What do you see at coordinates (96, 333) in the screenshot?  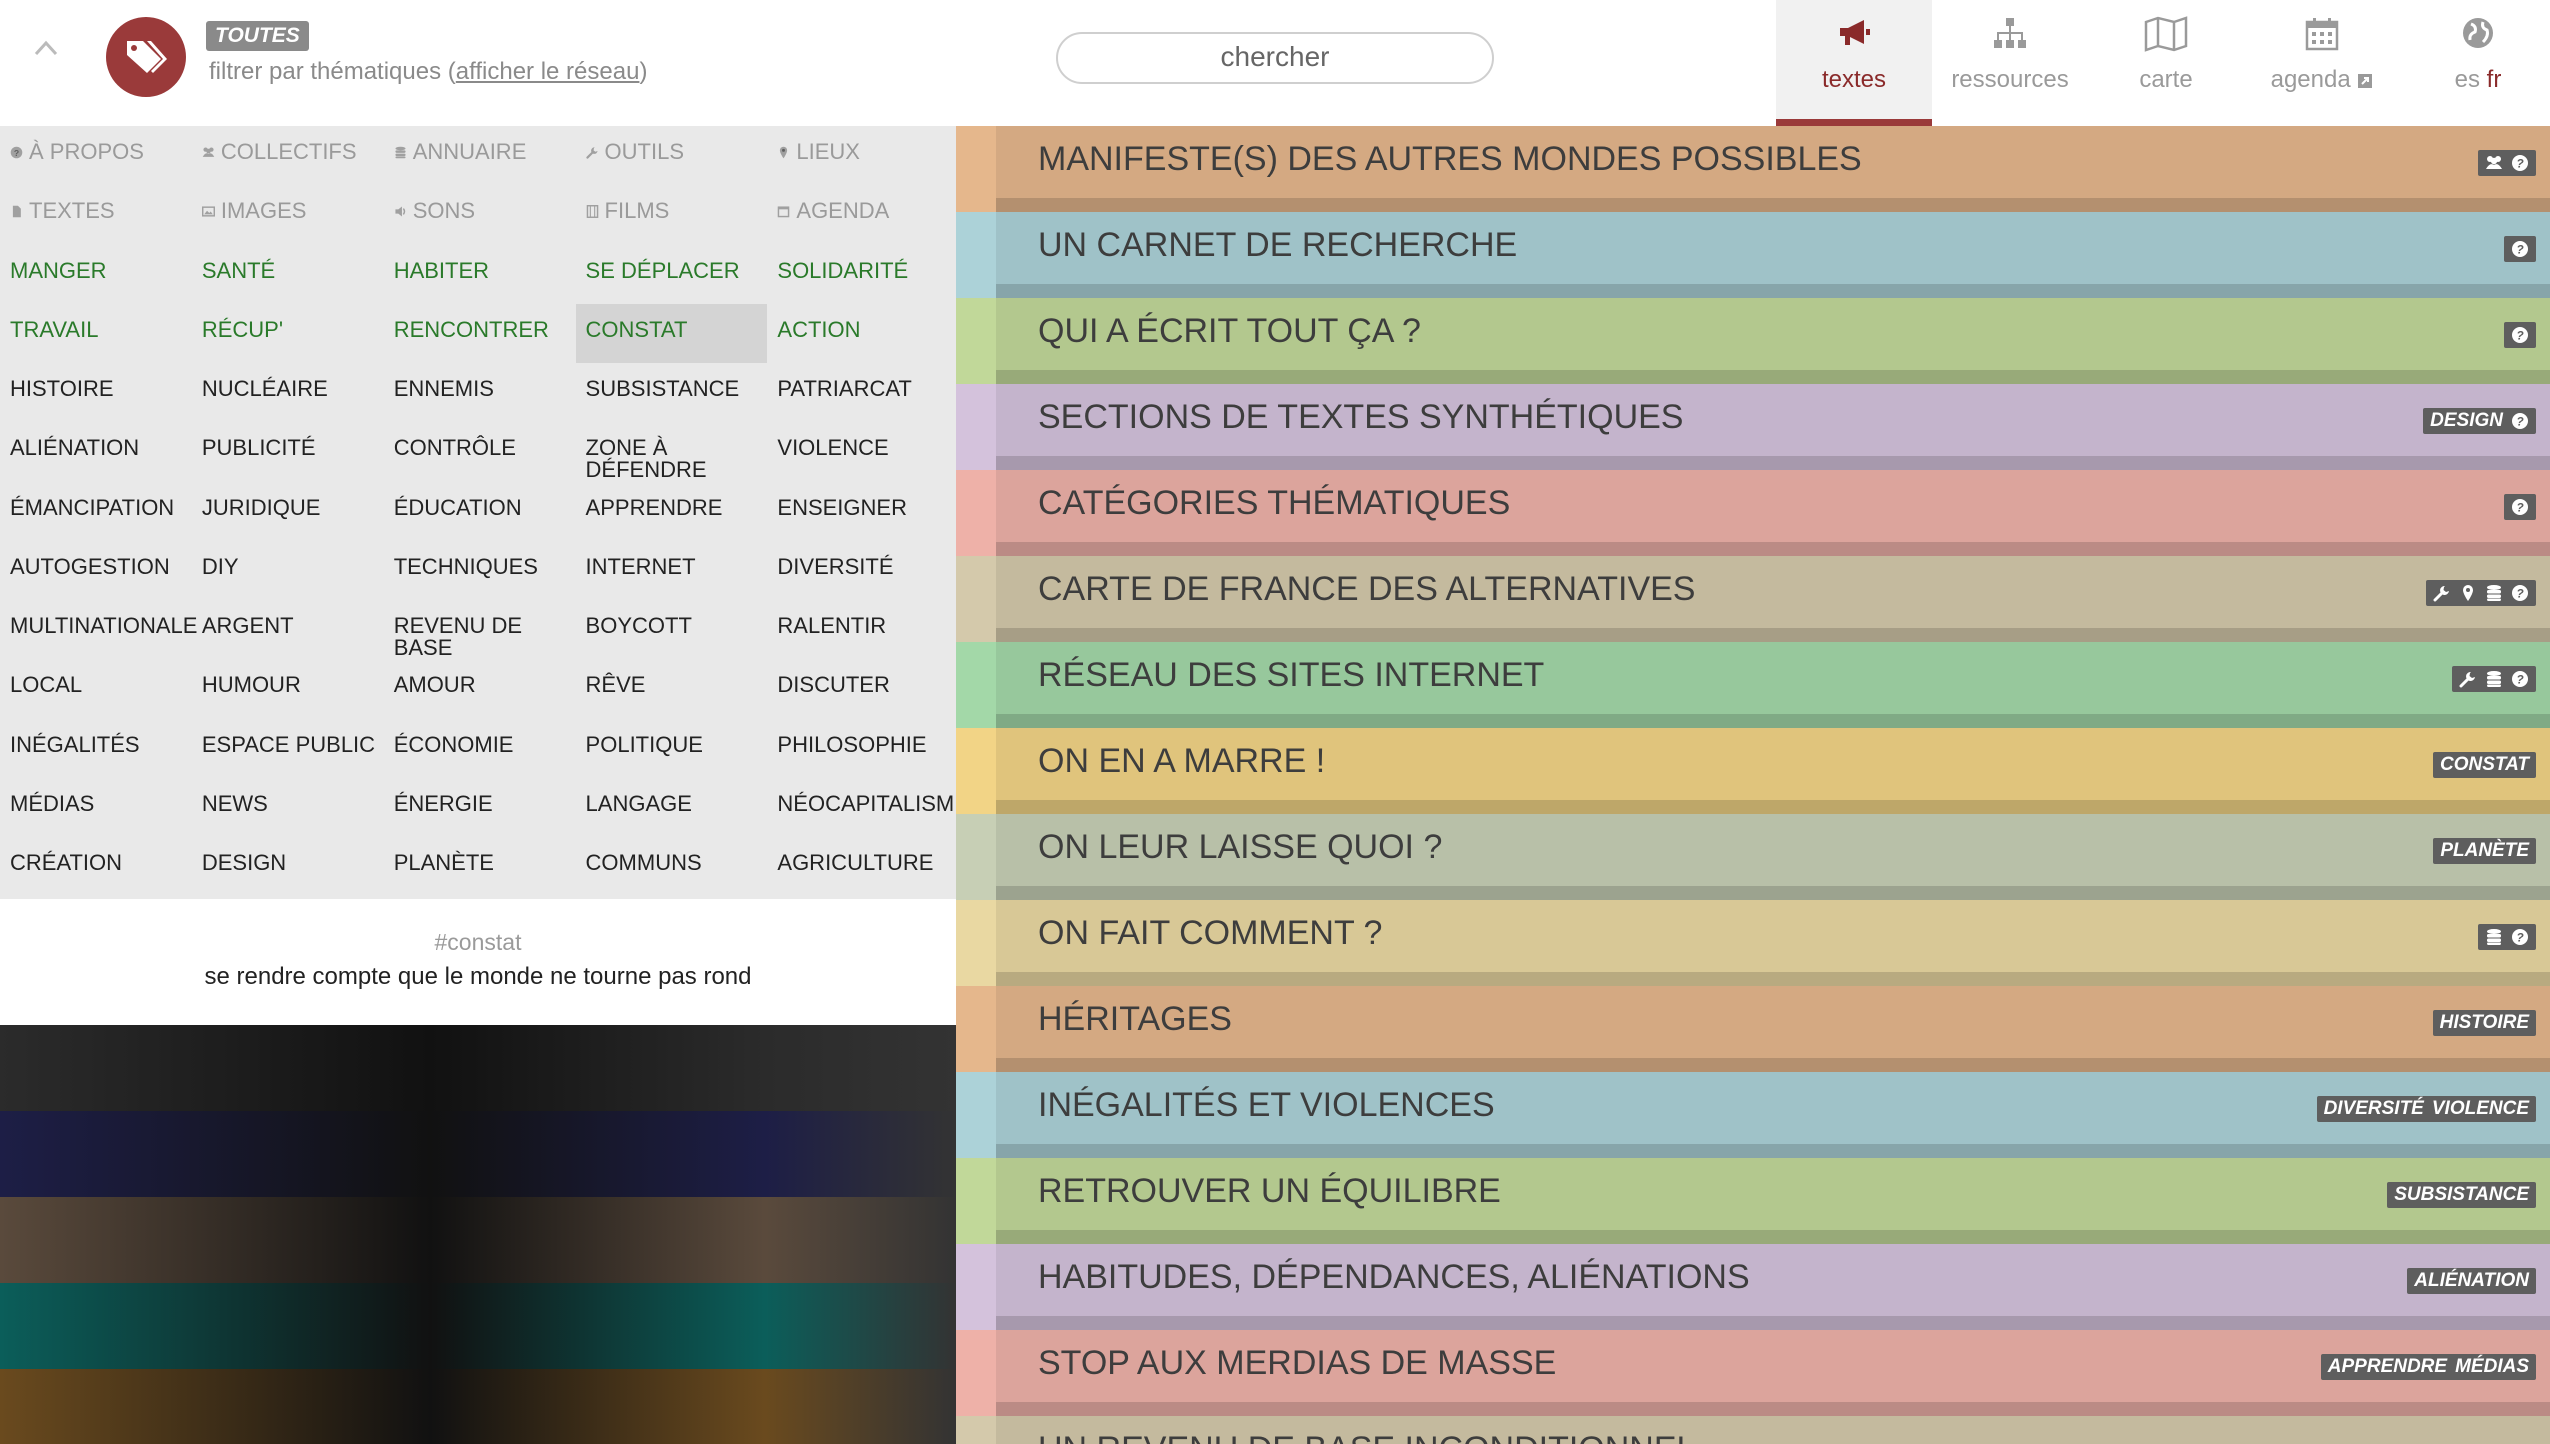 I see `category-travail: TRAVAIL` at bounding box center [96, 333].